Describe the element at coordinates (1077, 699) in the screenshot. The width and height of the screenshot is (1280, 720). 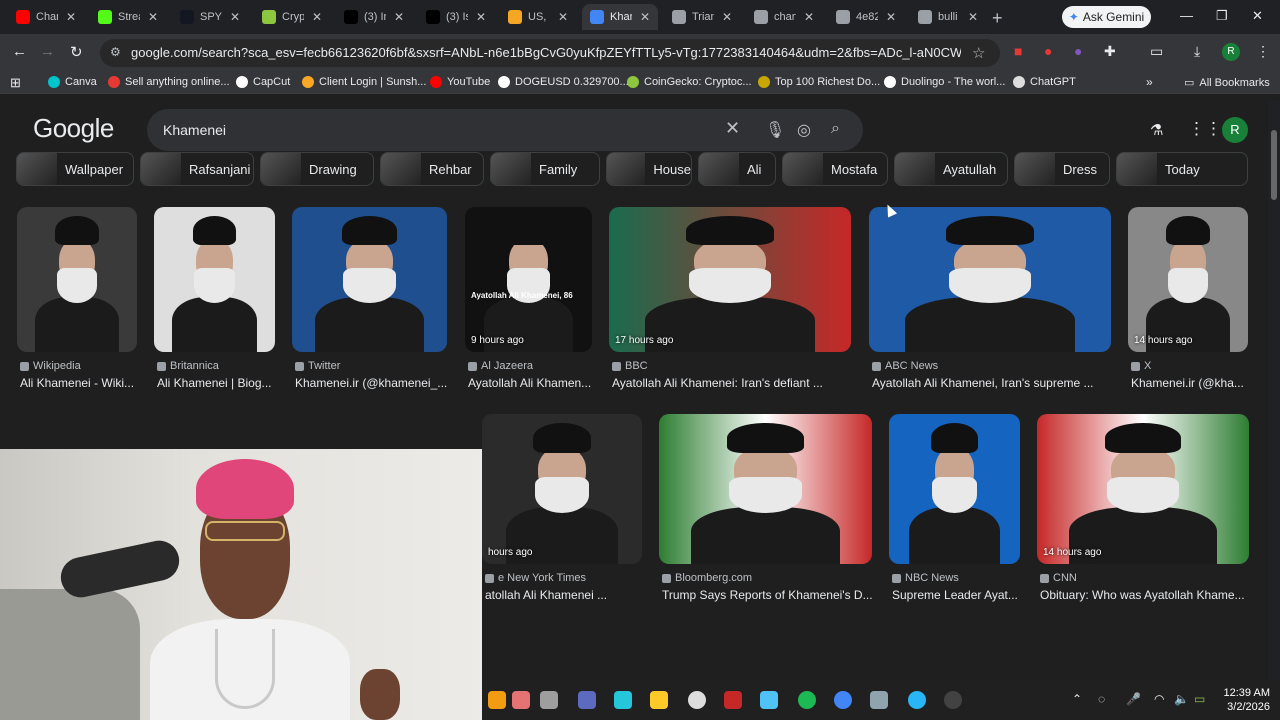
I see `chevron-up-icon: ⌃` at that location.